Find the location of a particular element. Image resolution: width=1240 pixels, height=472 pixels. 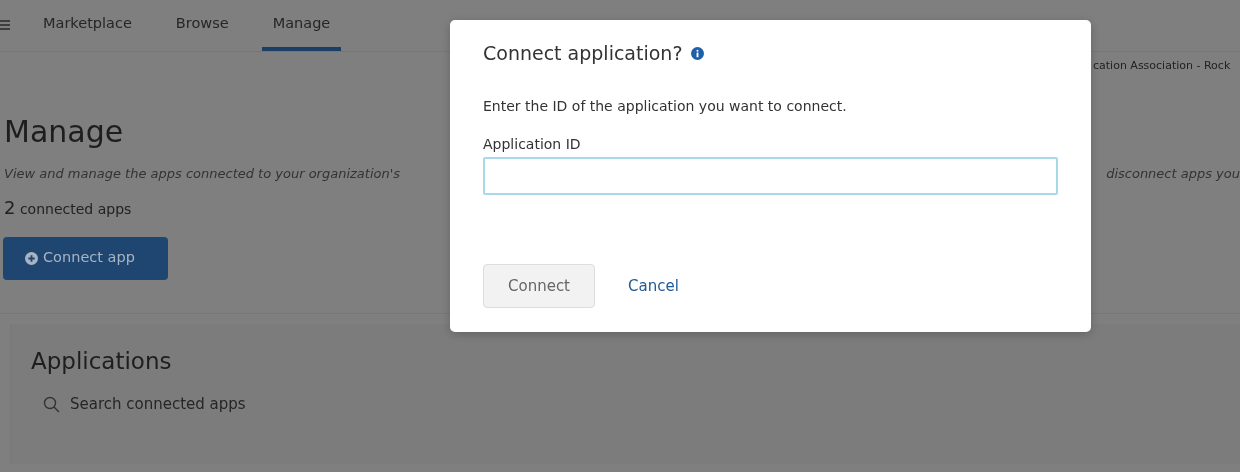

dialog-title: Connect application? is located at coordinates (583, 53).